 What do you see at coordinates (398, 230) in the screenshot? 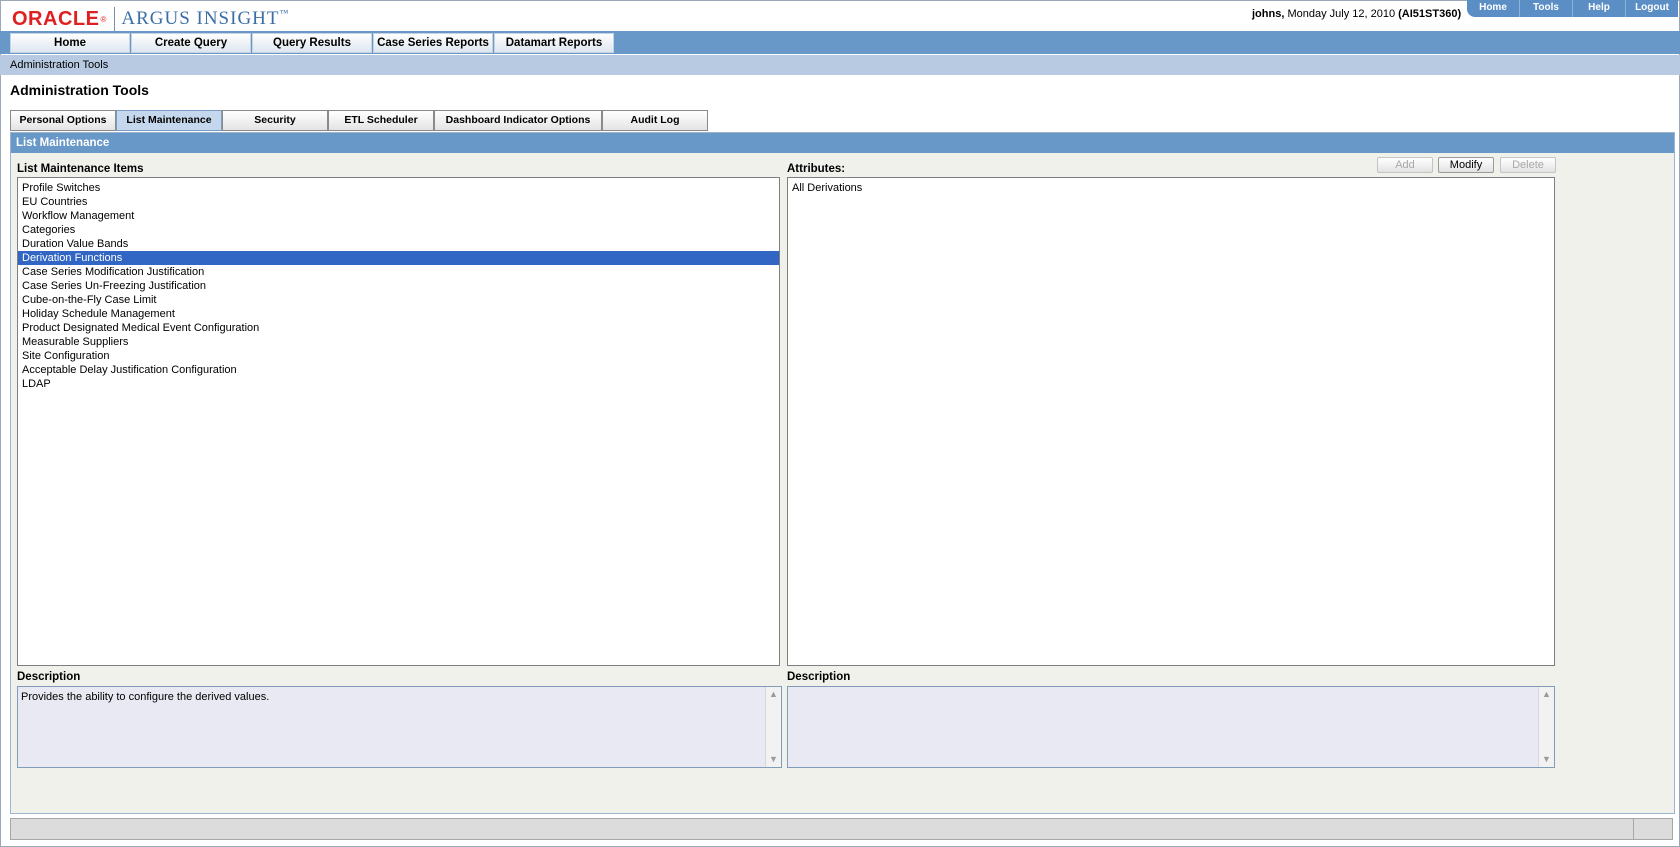
I see `list-item: Categories` at bounding box center [398, 230].